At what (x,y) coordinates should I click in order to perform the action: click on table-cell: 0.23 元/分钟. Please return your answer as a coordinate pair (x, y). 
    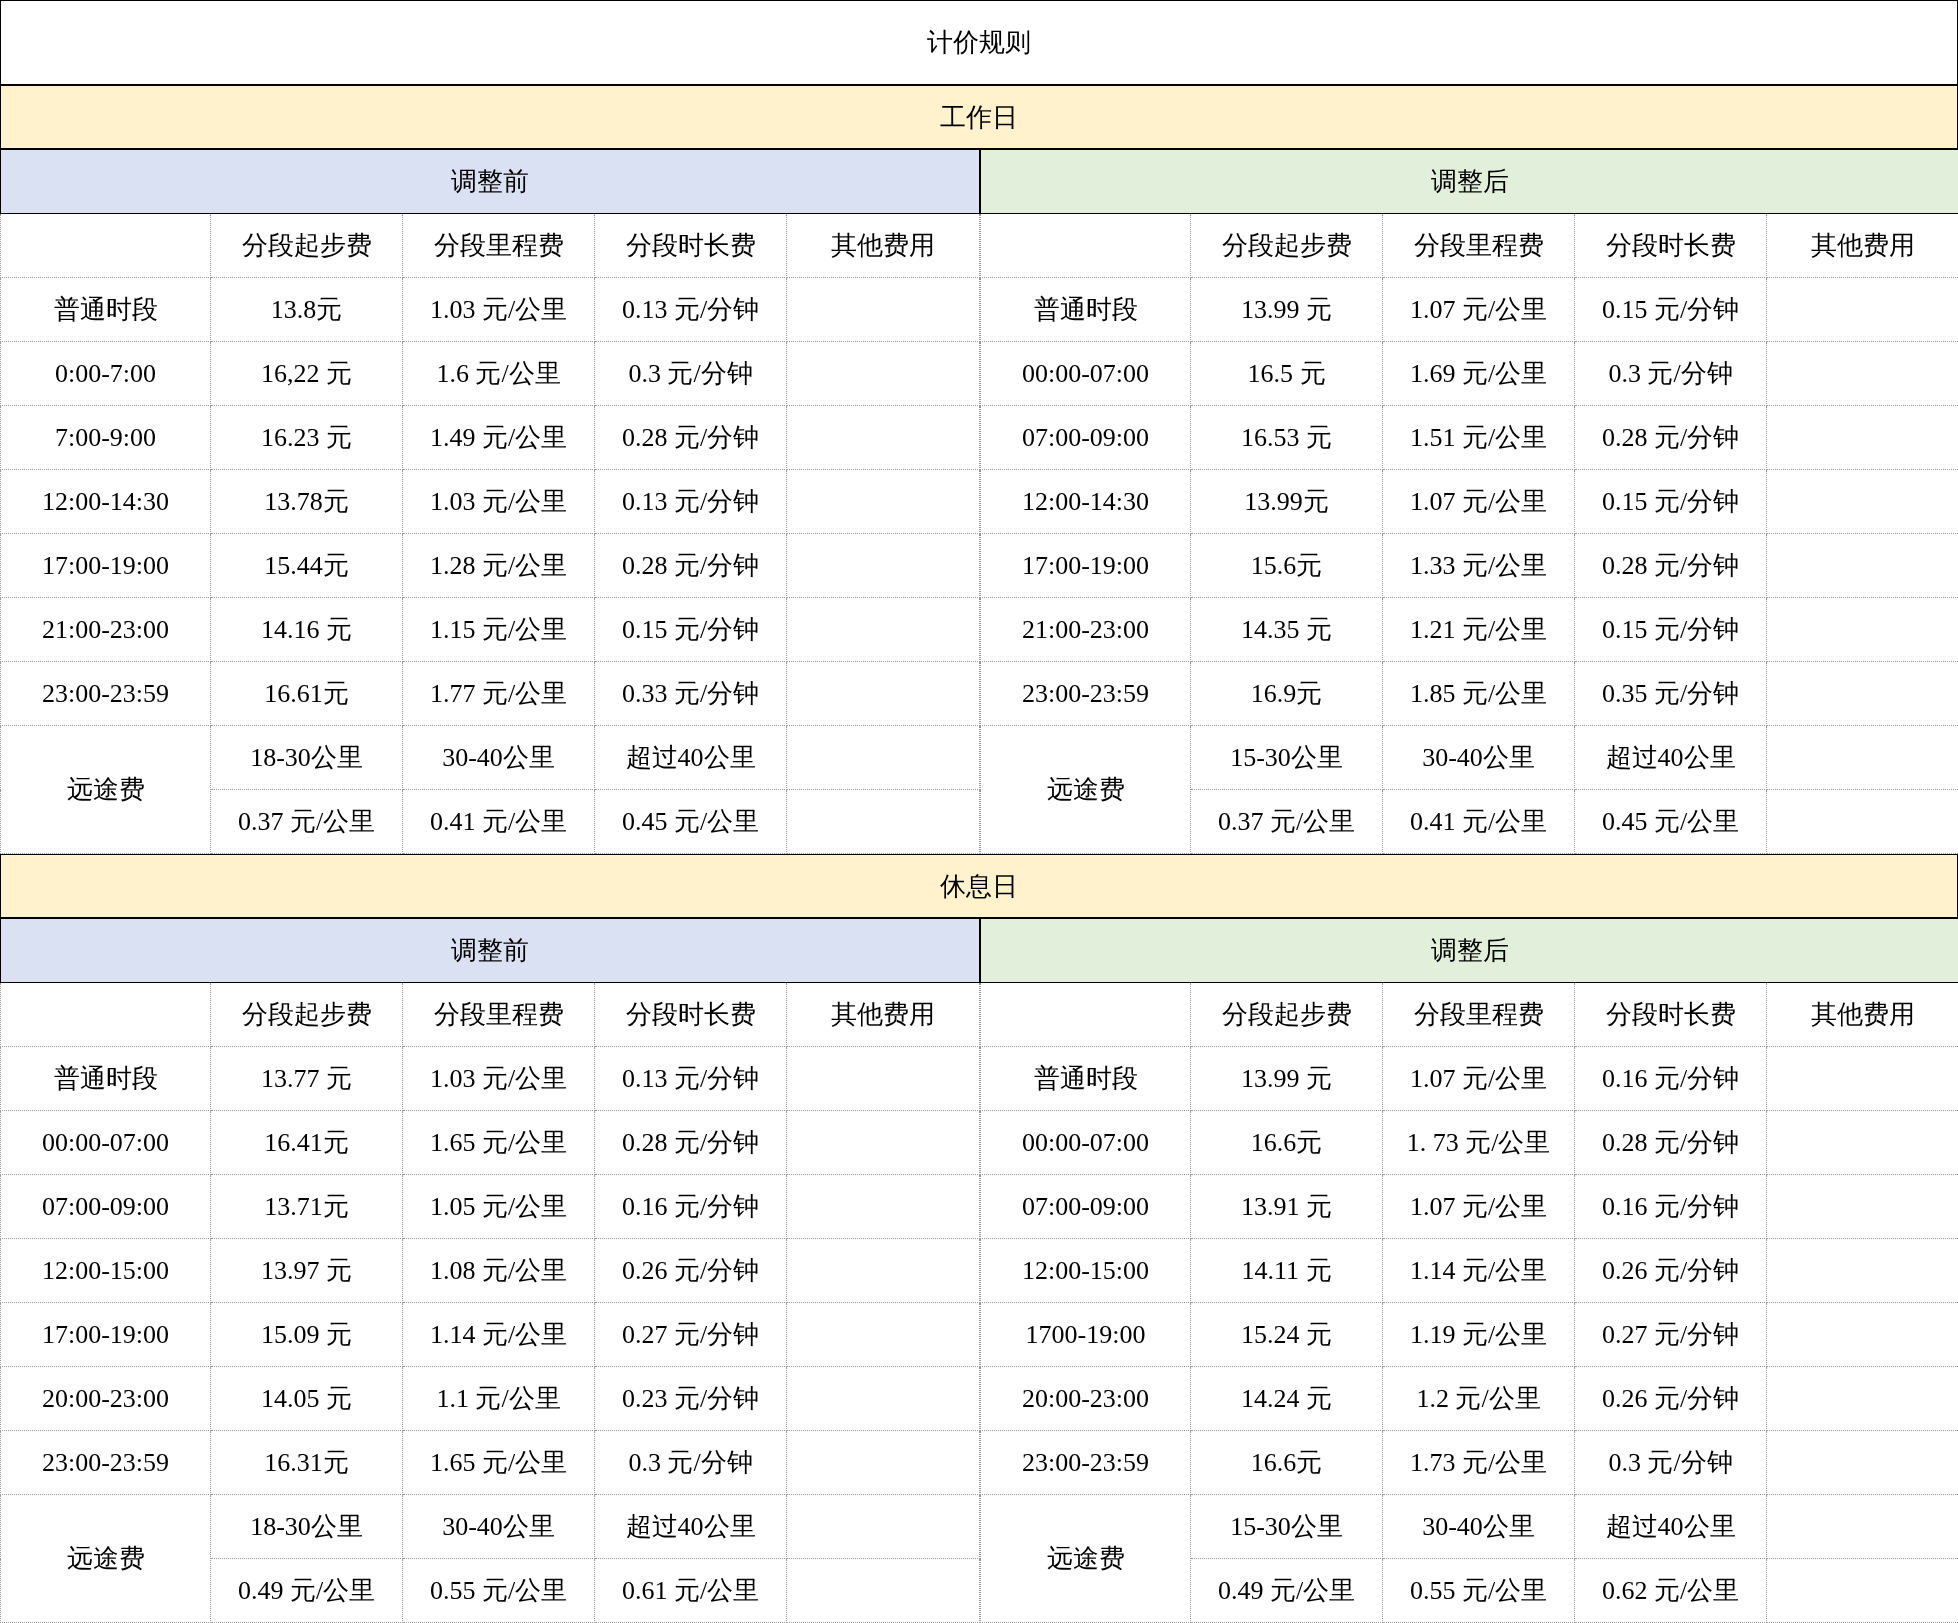
    Looking at the image, I should click on (690, 1398).